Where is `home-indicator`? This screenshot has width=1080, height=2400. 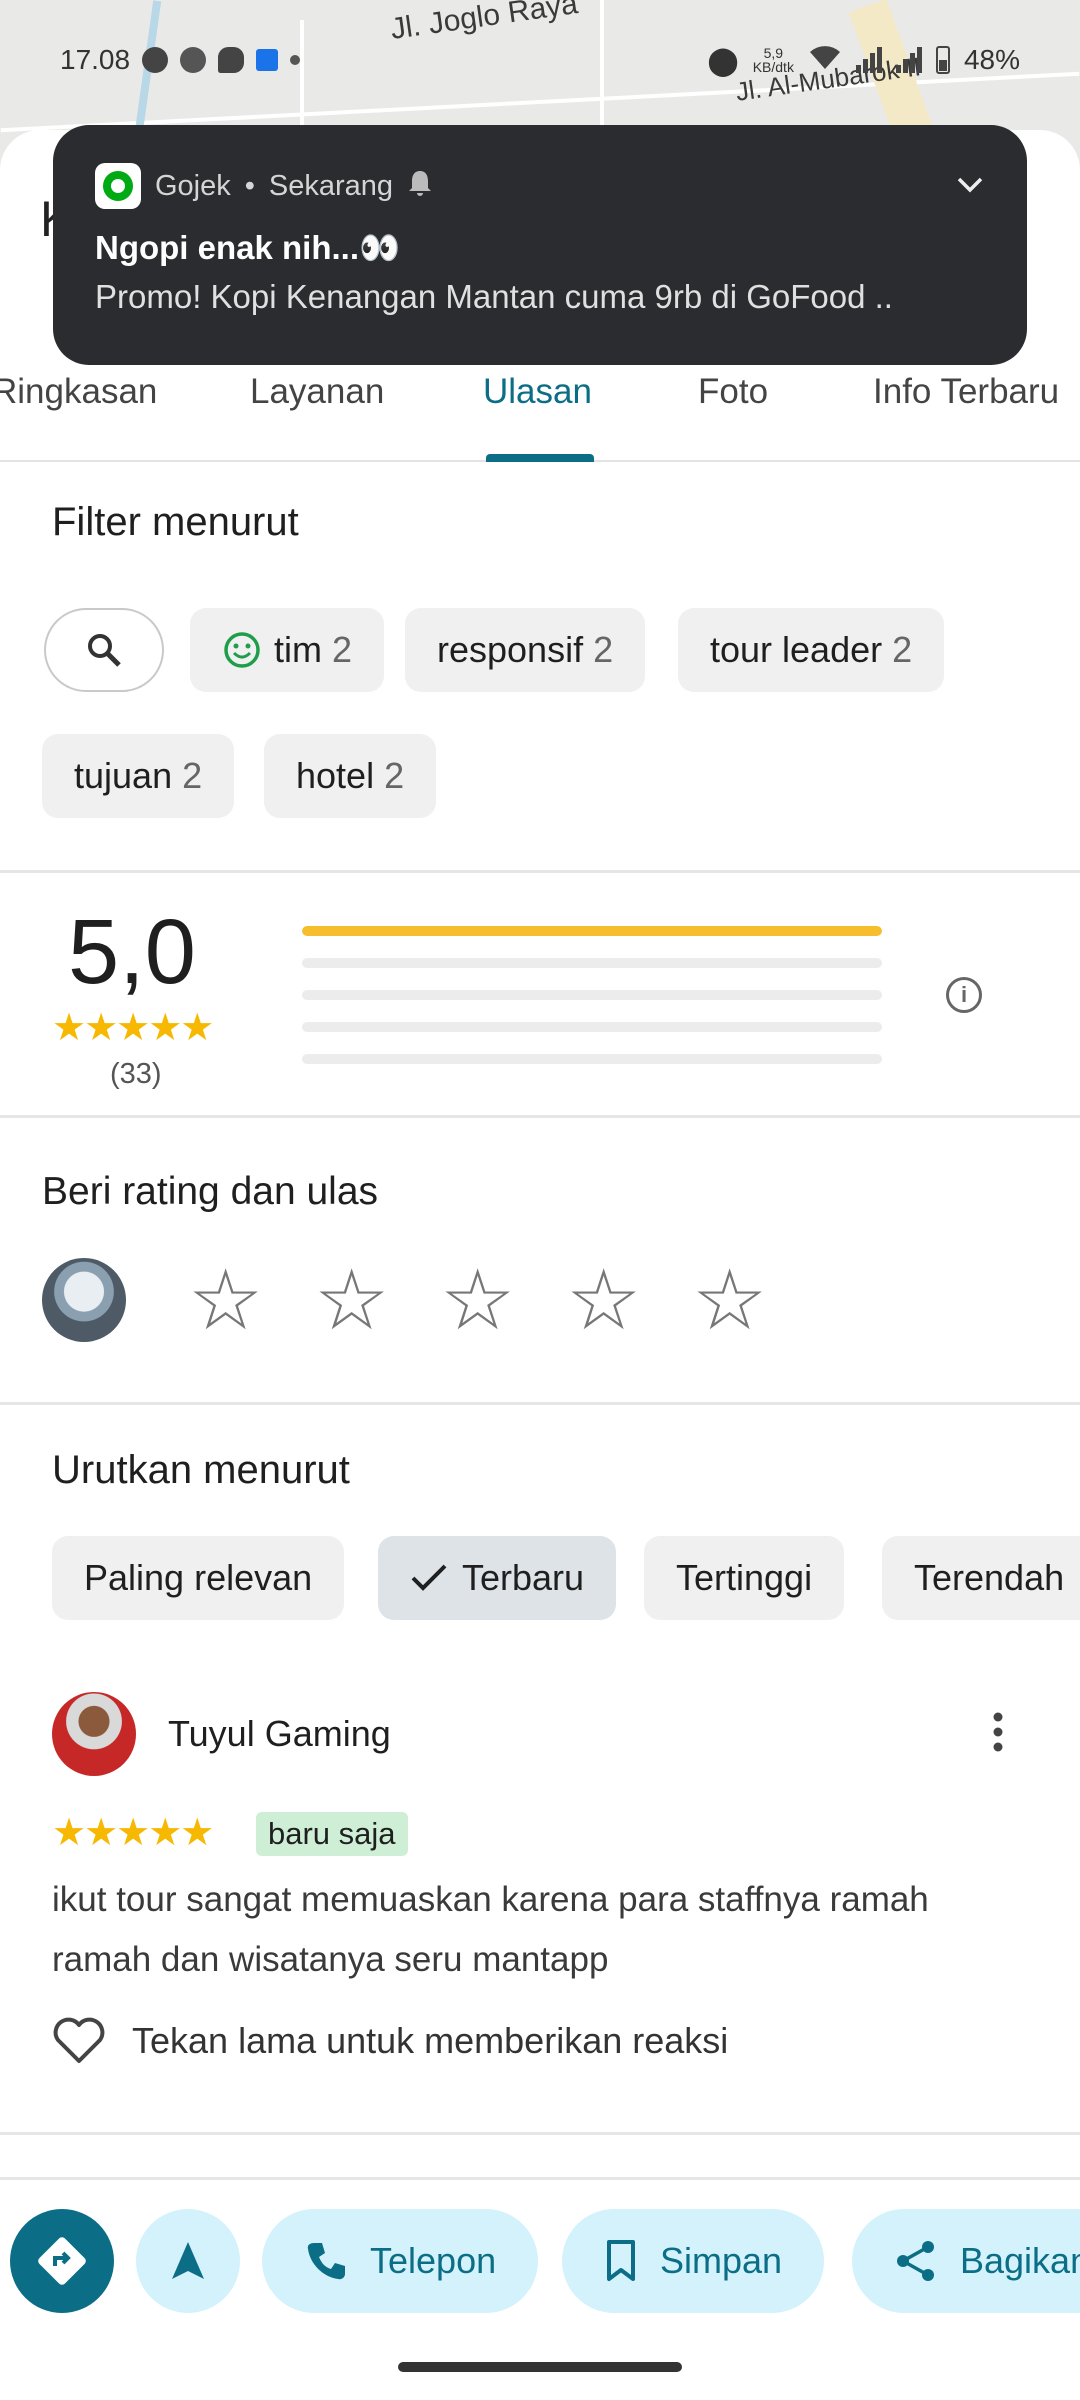 home-indicator is located at coordinates (540, 2367).